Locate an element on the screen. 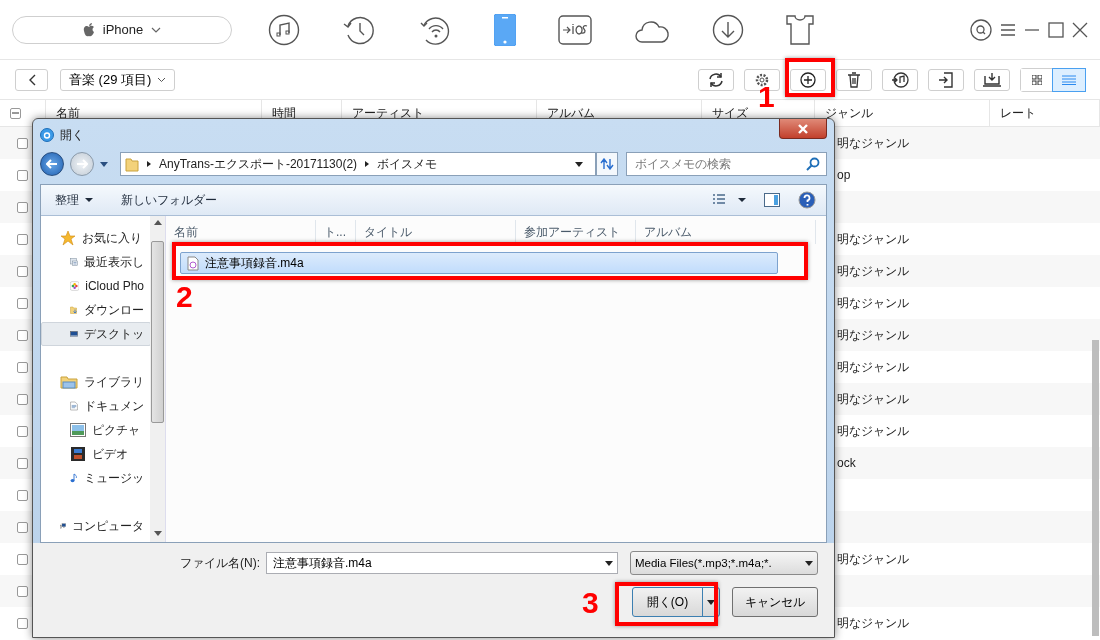 The image size is (1100, 640). help-icon is located at coordinates (807, 200).